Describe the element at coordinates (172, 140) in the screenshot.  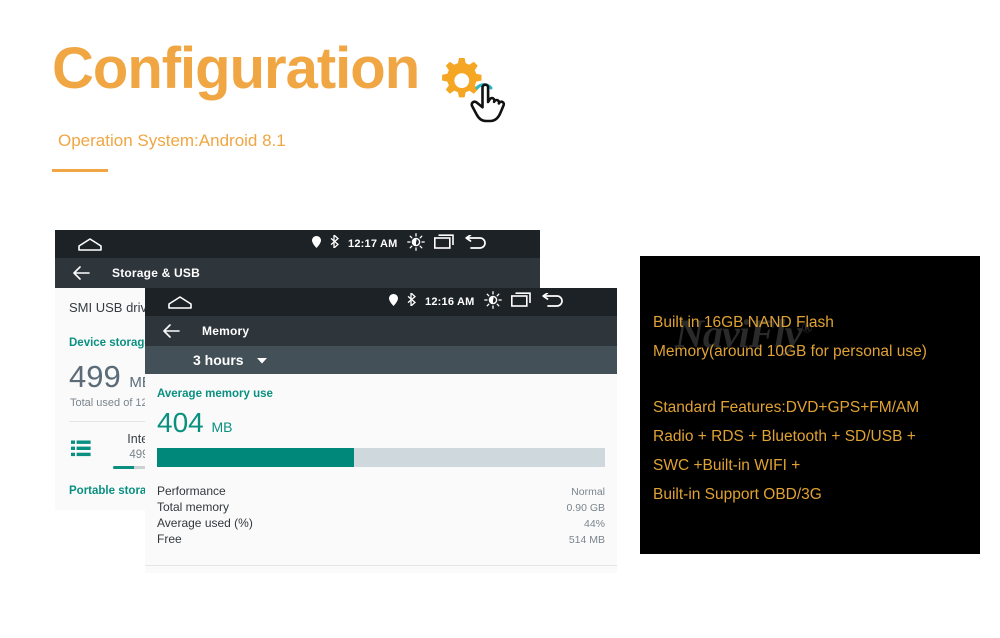
I see `page-subtitle: Operation System:Android 8.1` at that location.